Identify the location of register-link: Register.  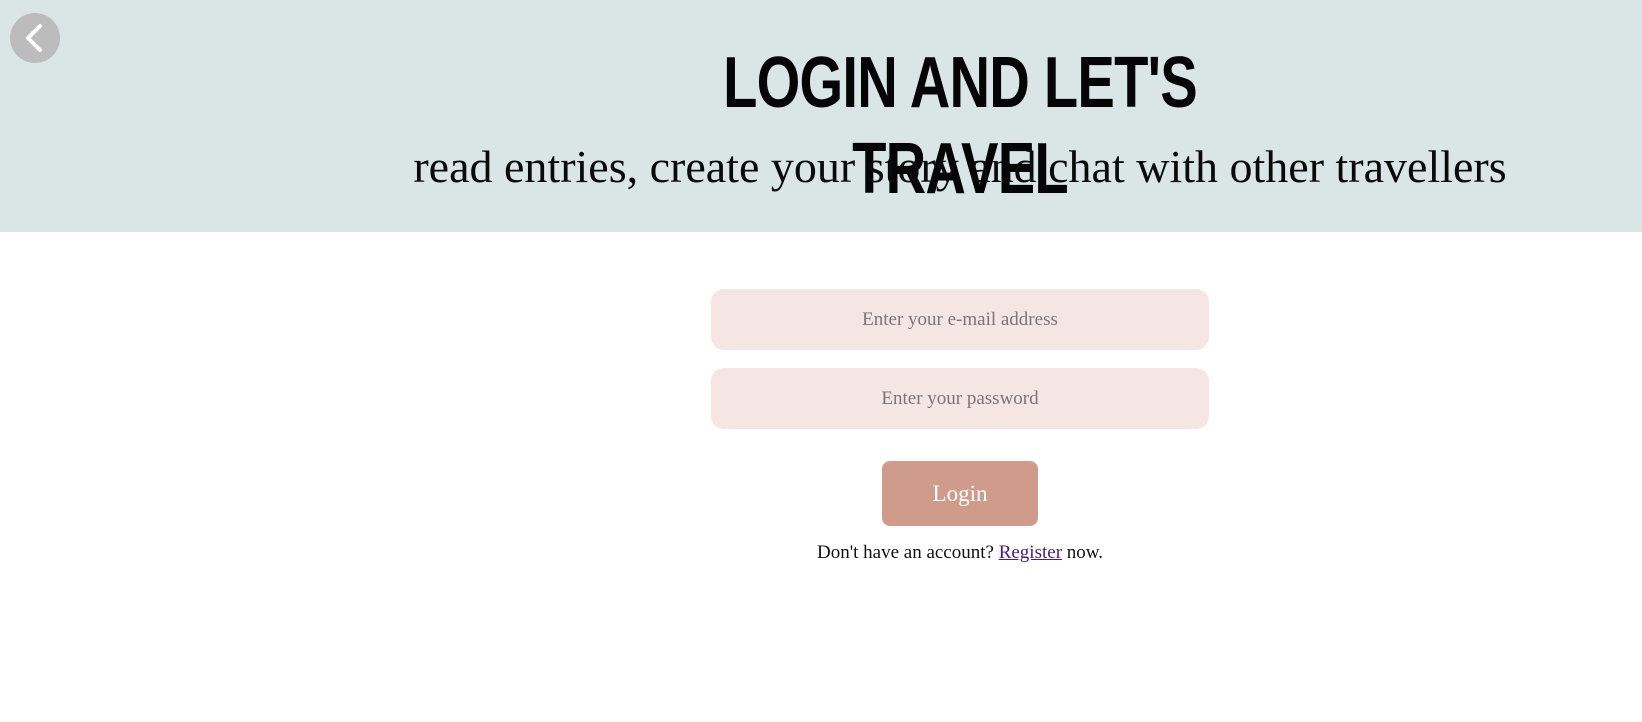
(1030, 552).